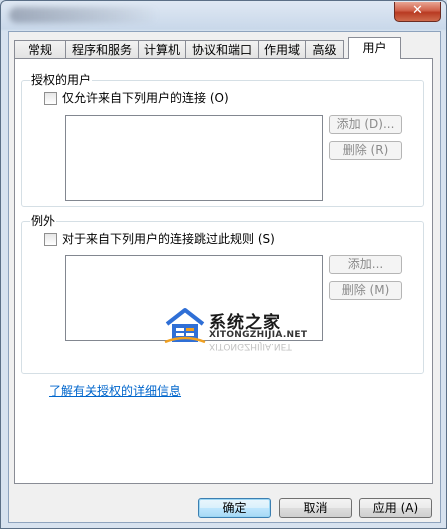 The image size is (447, 529). I want to click on remove-user-button: 删除 (R), so click(365, 150).